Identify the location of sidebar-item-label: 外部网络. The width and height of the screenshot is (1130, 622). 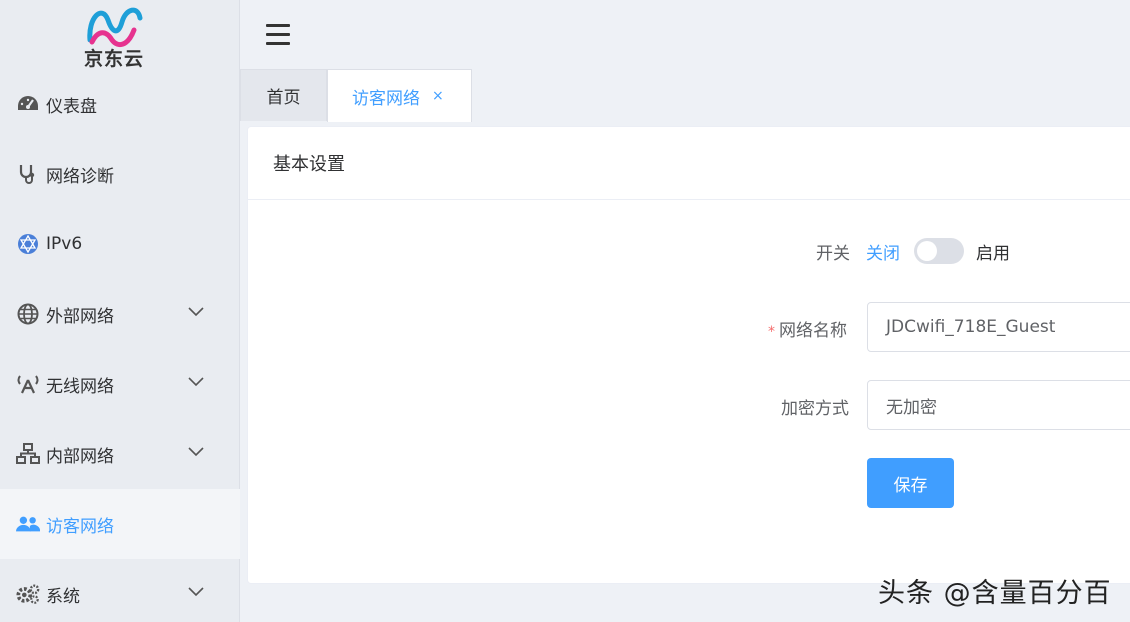
(80, 316).